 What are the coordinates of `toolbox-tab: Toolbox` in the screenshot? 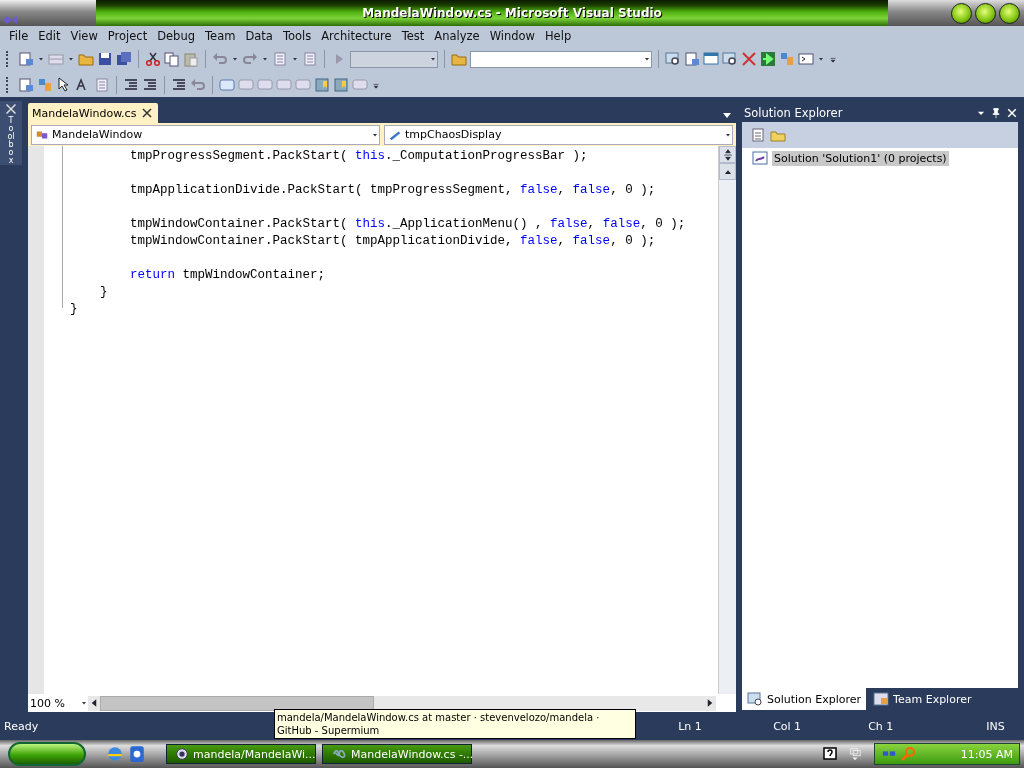 It's located at (11, 133).